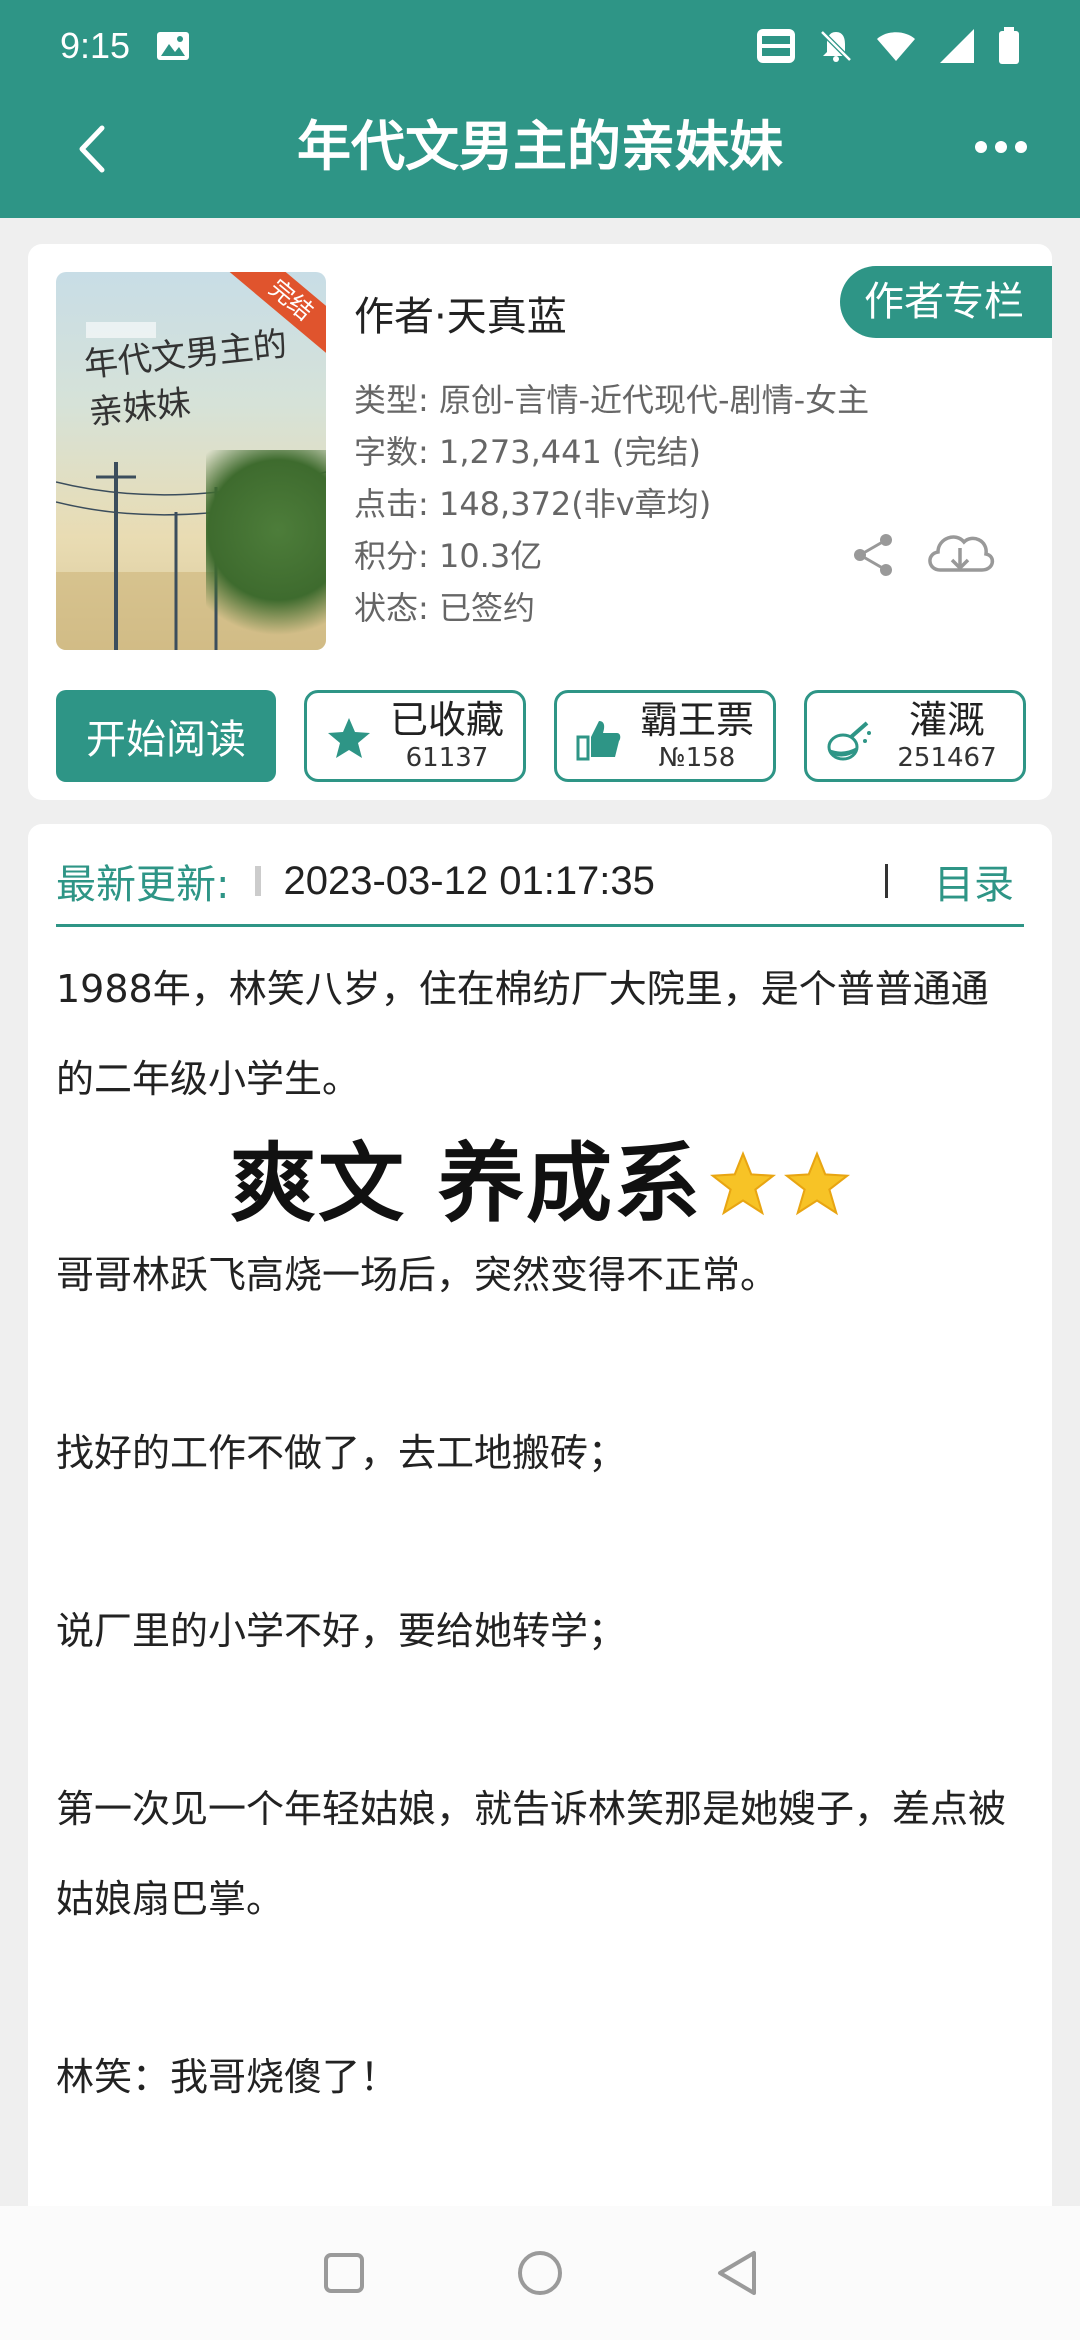  I want to click on start-reading-button: 开始阅读, so click(166, 736).